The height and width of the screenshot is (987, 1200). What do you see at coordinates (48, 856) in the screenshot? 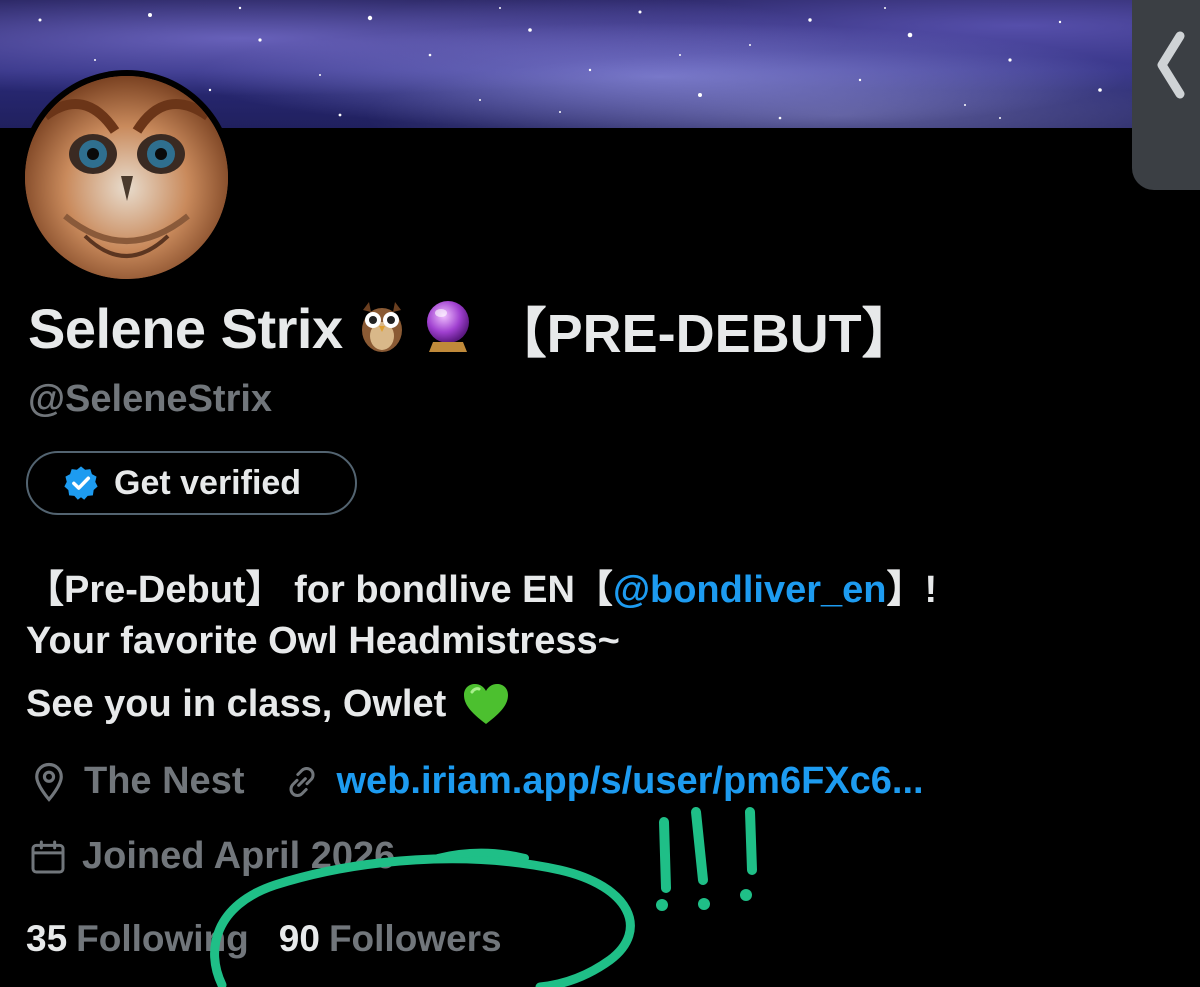
I see `calendar-icon` at bounding box center [48, 856].